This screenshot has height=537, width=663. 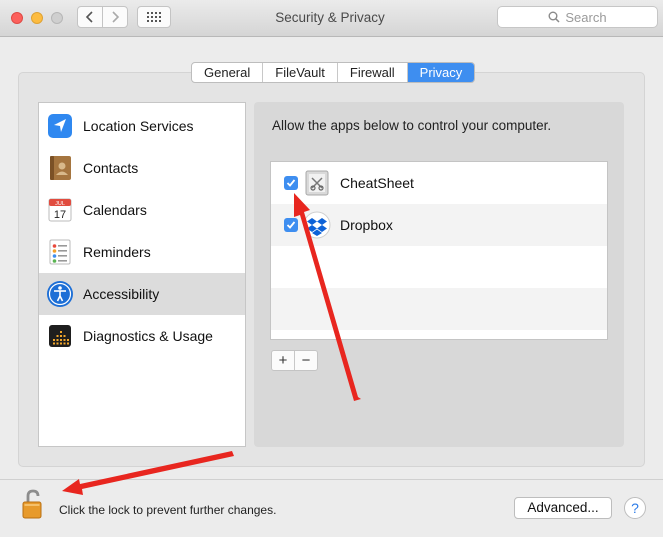 I want to click on remove-app-button: −, so click(x=306, y=360).